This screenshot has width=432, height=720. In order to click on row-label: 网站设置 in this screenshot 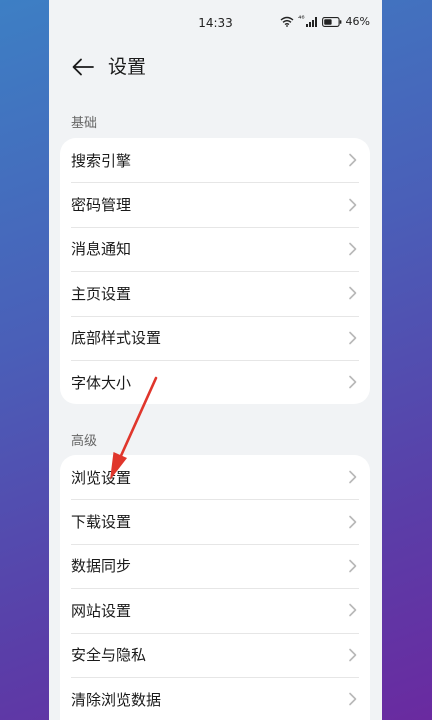, I will do `click(101, 610)`.